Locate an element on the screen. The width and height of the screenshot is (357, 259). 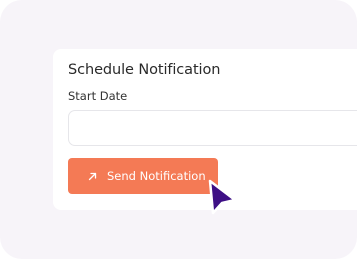
card-title: Schedule Notification is located at coordinates (144, 70).